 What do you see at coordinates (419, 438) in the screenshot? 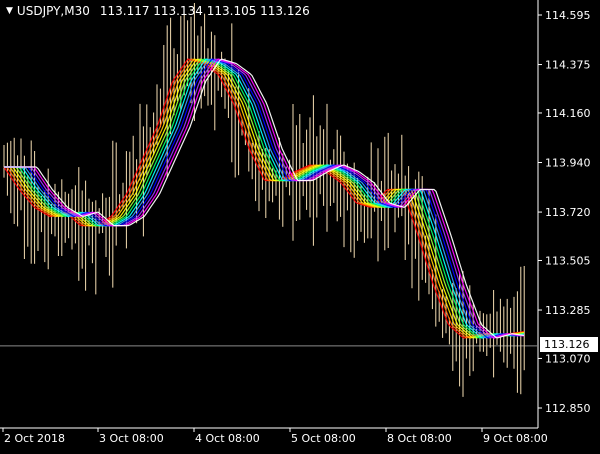
I see `time-tick-label: 8 Oct 08:00` at bounding box center [419, 438].